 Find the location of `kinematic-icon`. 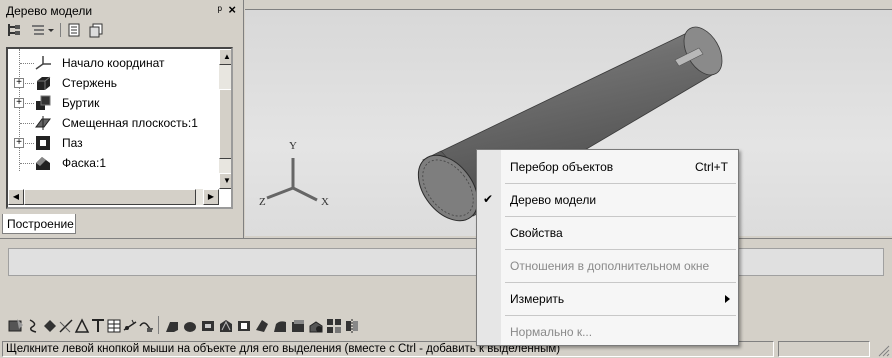

kinematic-icon is located at coordinates (208, 326).